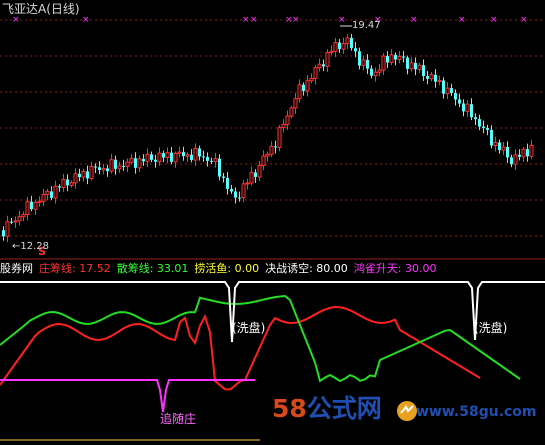  I want to click on watermark-brand: 58公式网, so click(327, 408).